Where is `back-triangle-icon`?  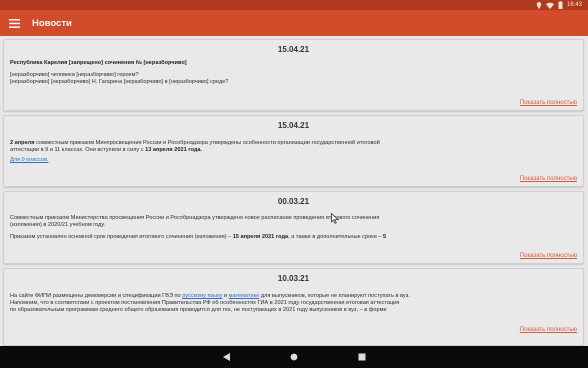
back-triangle-icon is located at coordinates (226, 357).